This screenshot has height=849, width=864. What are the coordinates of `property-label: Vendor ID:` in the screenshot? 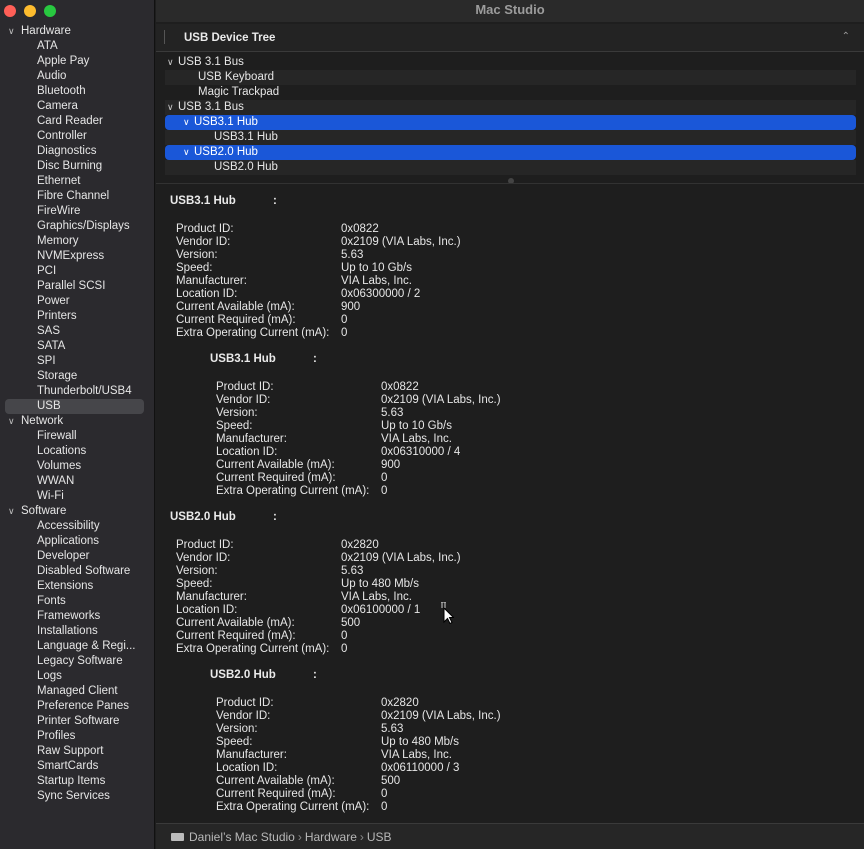 It's located at (243, 716).